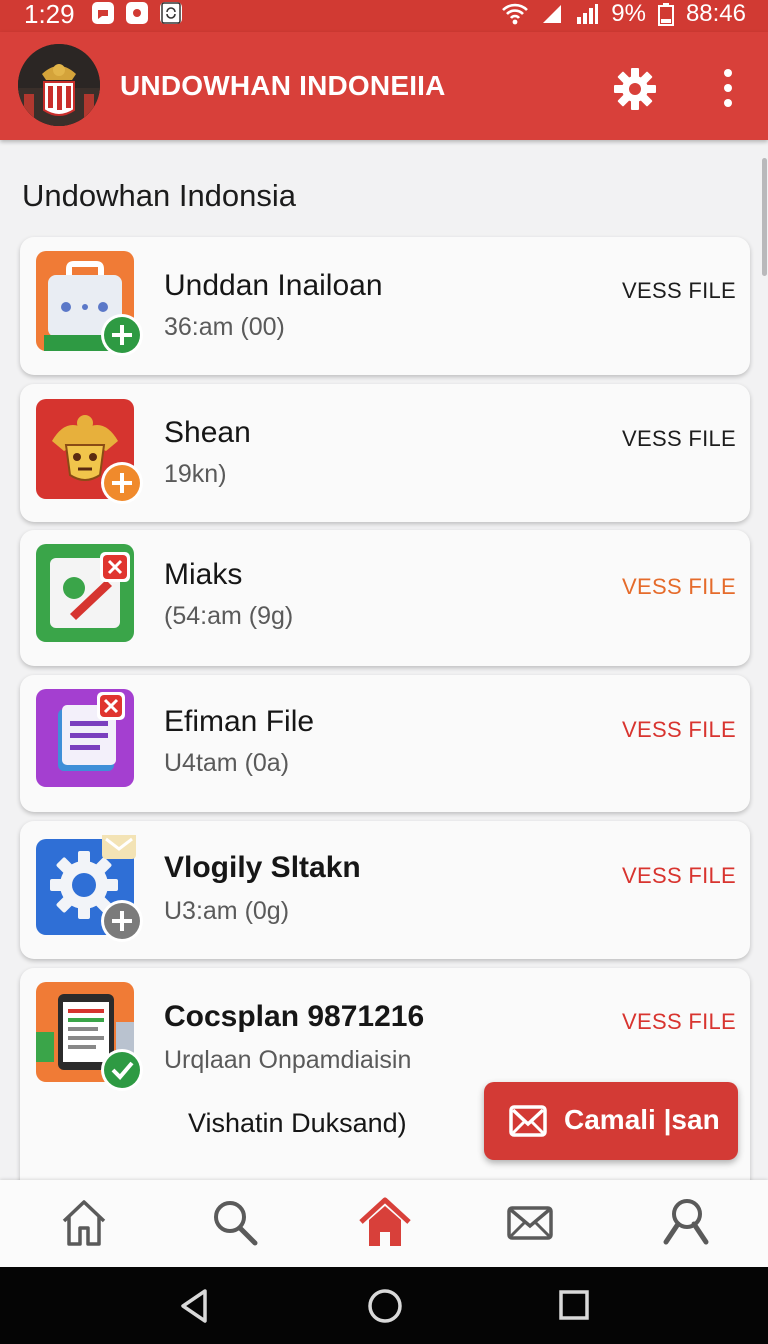  I want to click on back-icon, so click(195, 1306).